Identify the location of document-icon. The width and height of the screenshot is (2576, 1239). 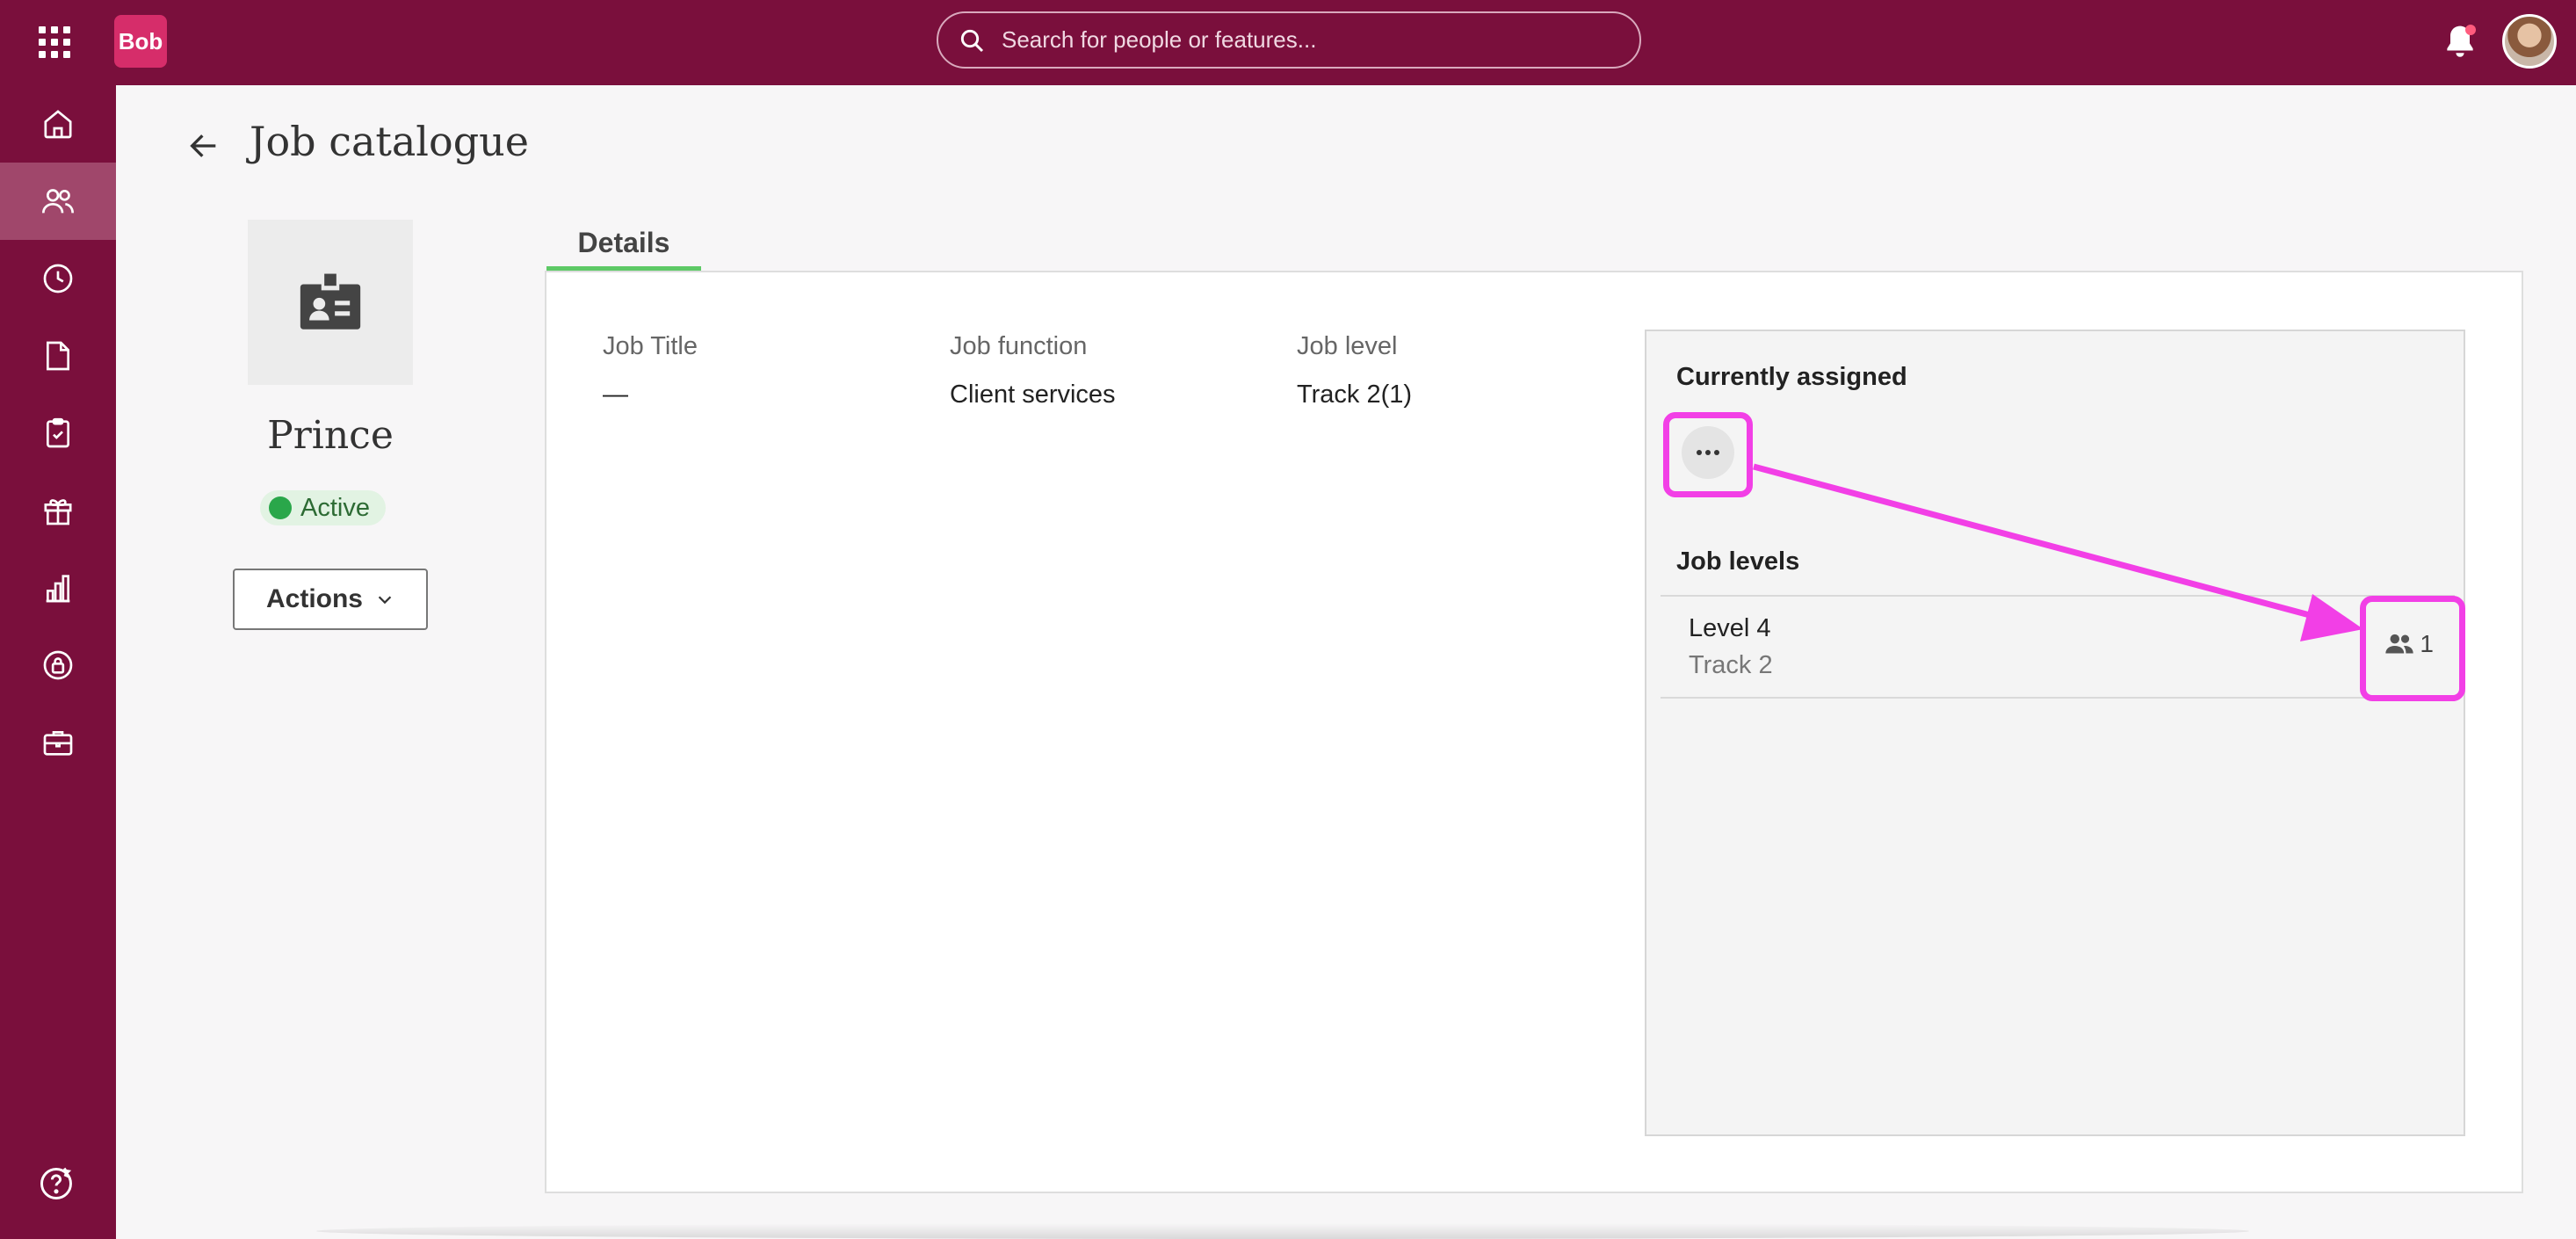
(58, 356).